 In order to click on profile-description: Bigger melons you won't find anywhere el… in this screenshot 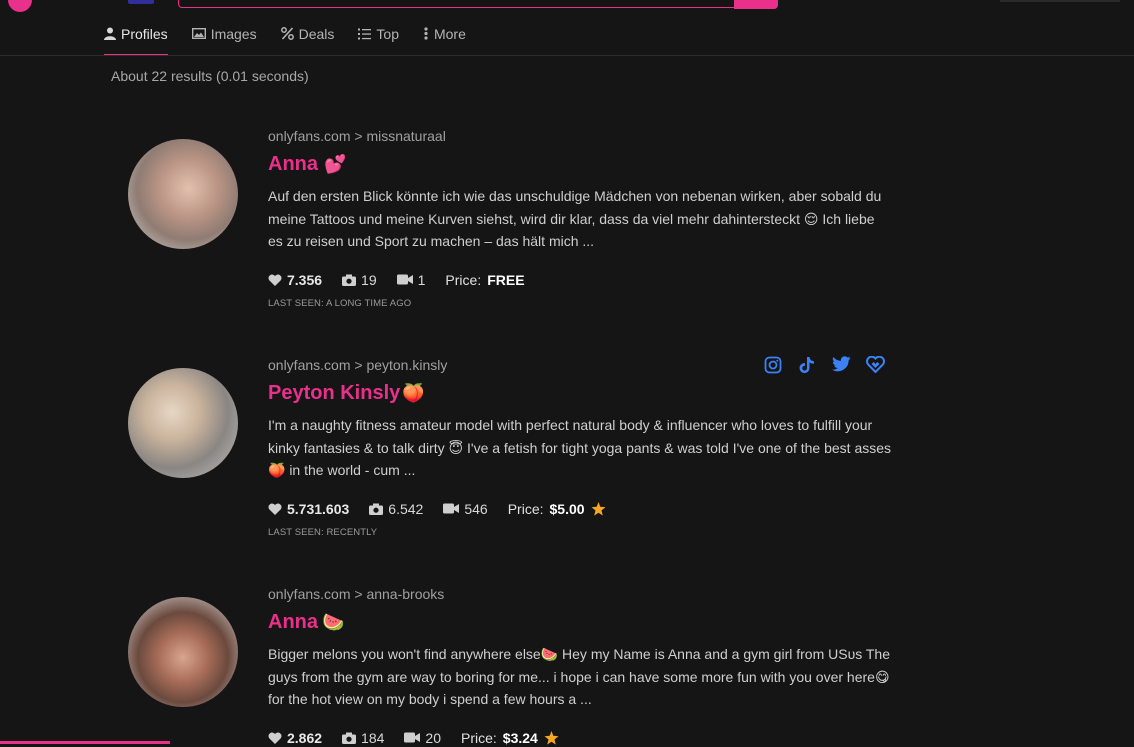, I will do `click(579, 676)`.